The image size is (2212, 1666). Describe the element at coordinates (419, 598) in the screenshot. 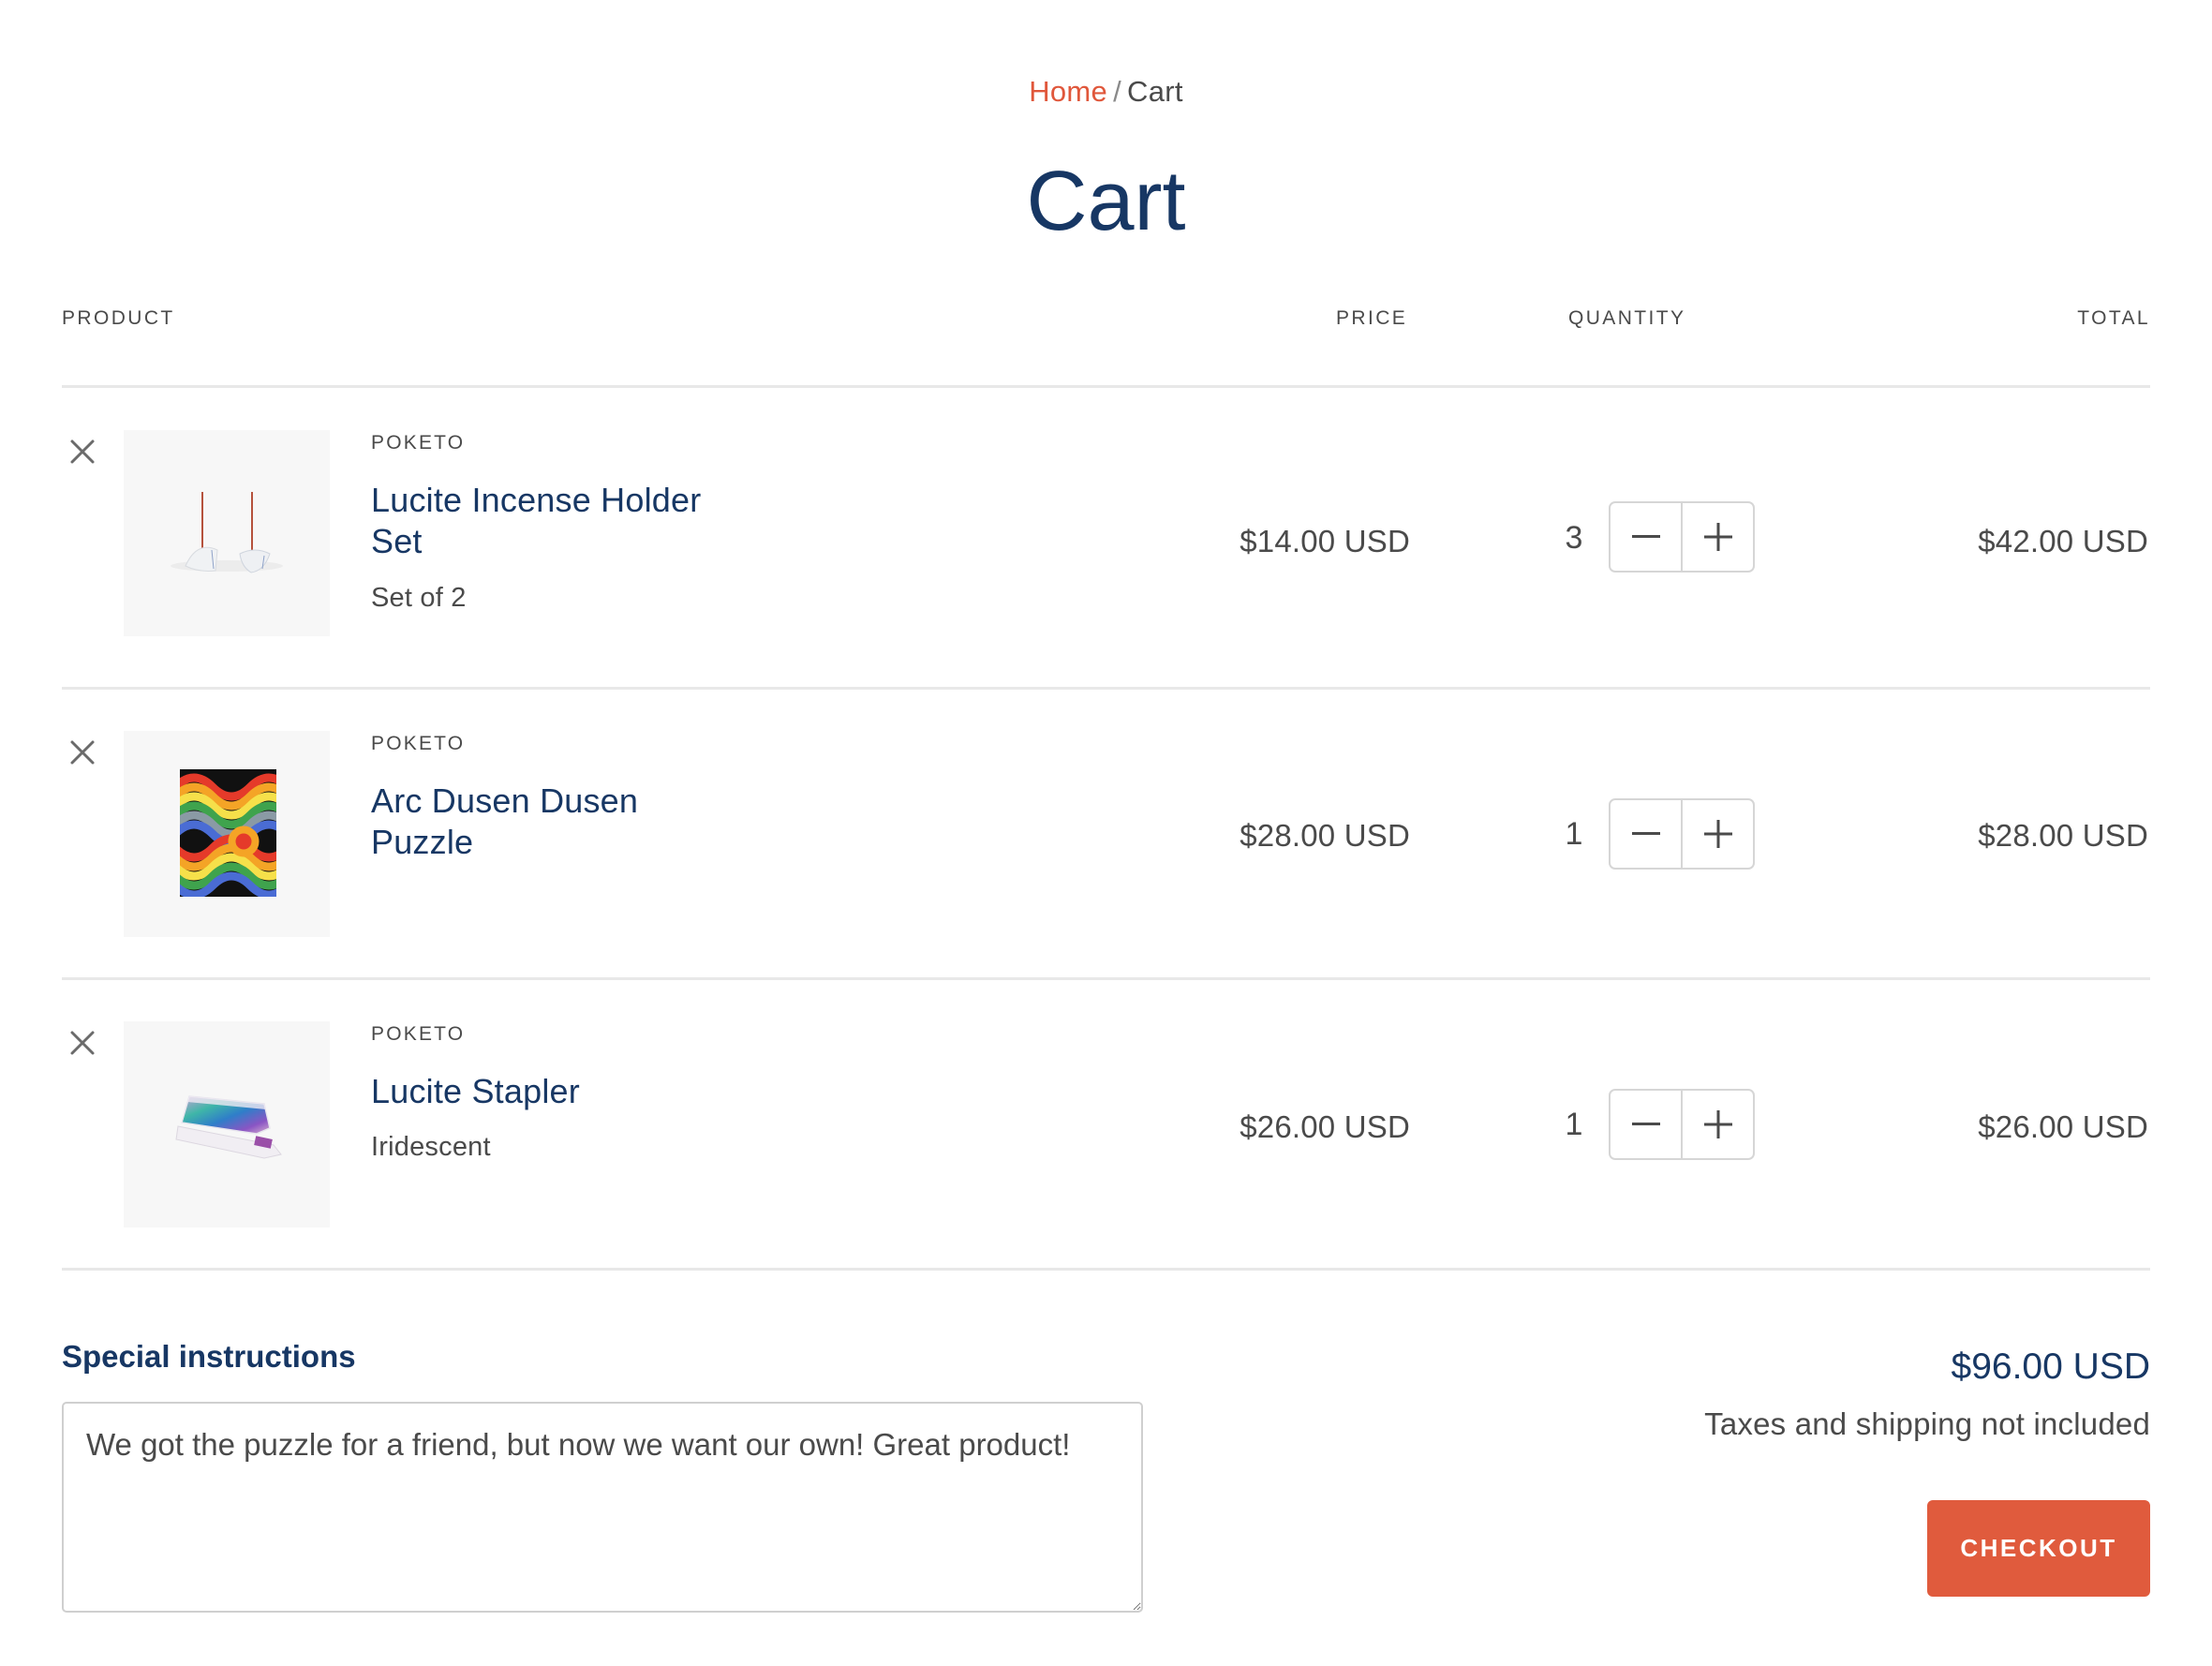

I see `product-variant: Set of 2` at that location.